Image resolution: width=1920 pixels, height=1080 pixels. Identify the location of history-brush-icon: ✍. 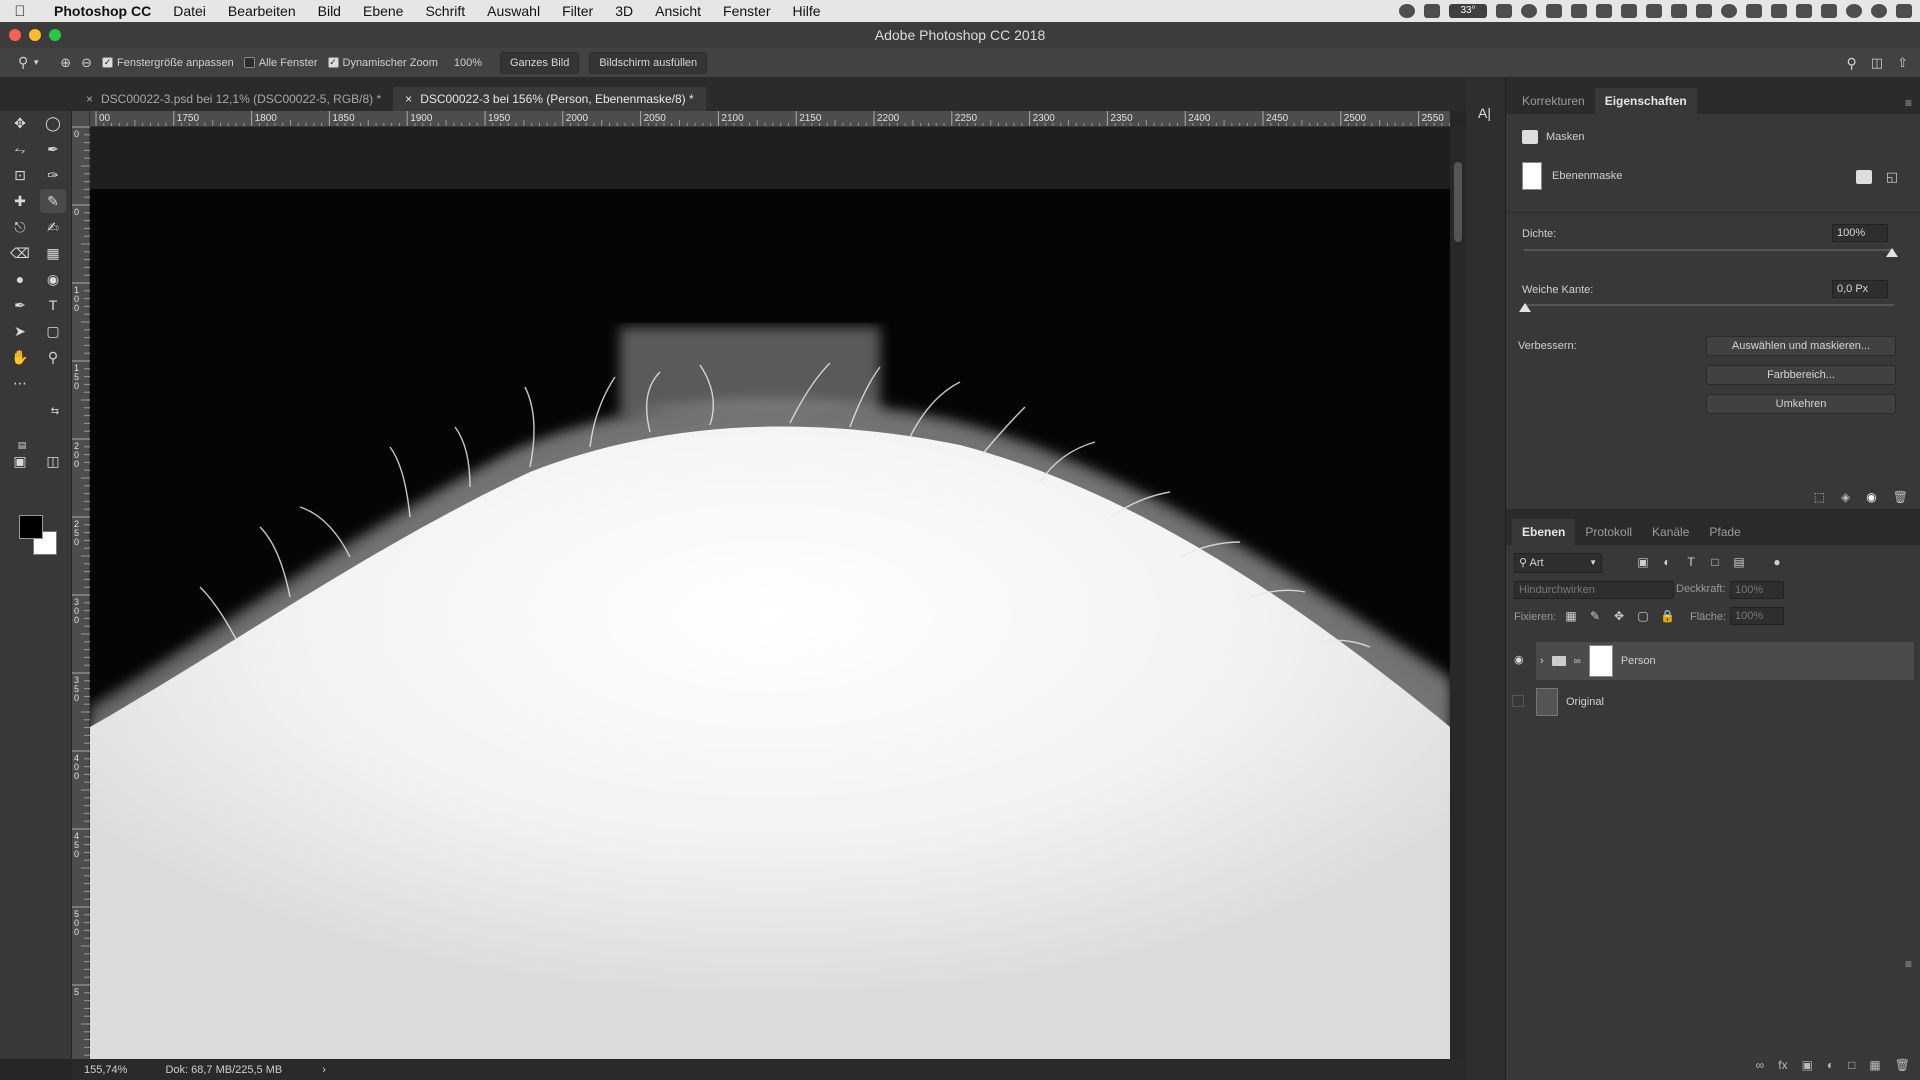
(53, 227).